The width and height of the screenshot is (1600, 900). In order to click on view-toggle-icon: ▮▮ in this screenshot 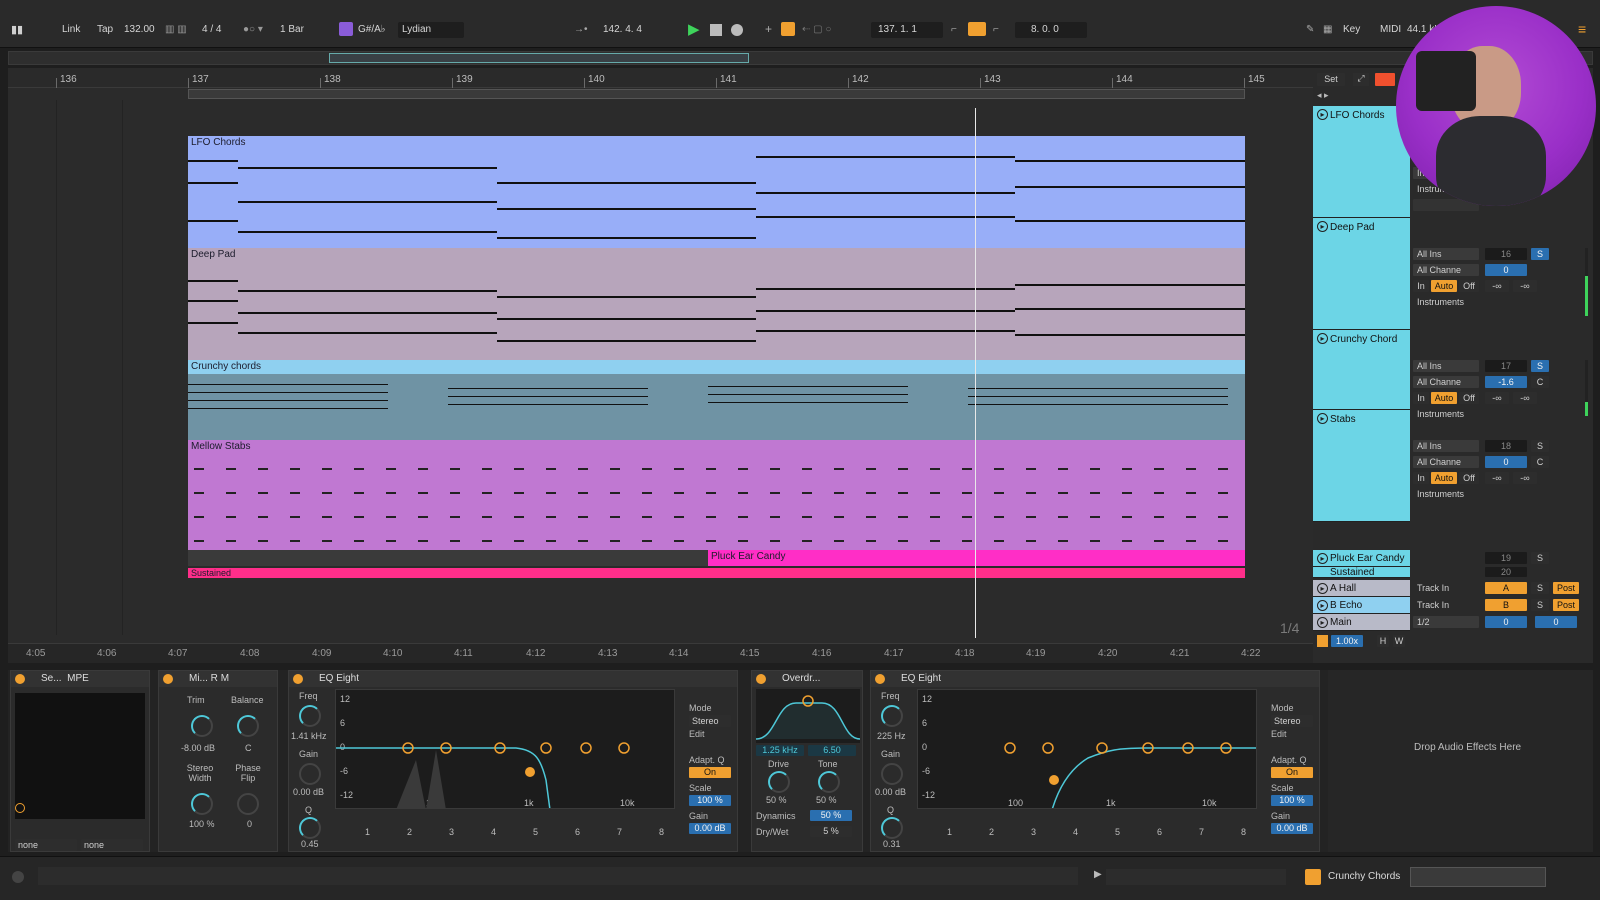, I will do `click(17, 30)`.